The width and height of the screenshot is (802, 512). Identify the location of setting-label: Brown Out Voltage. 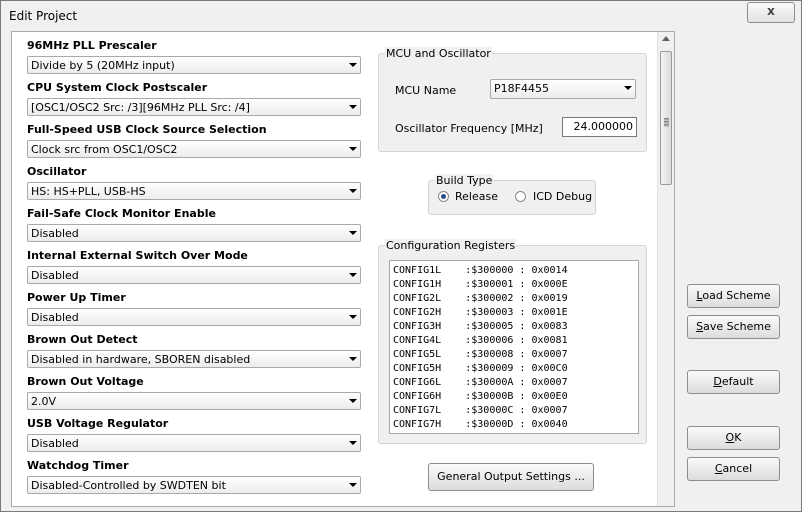
(85, 381).